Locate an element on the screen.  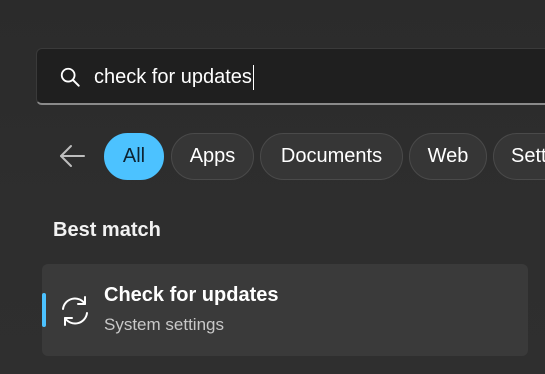
best-match-heading: Best match is located at coordinates (107, 230).